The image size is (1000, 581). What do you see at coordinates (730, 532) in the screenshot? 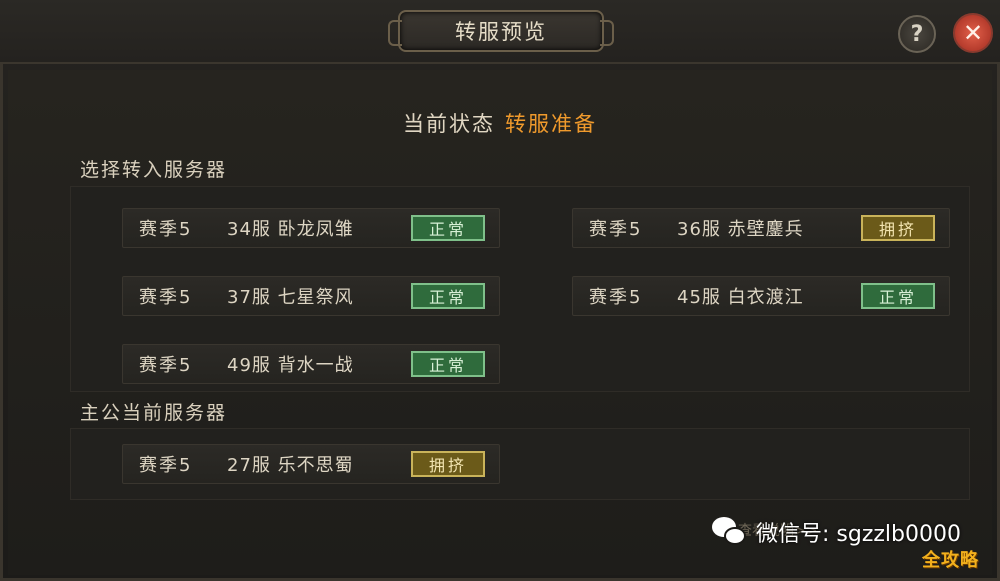
I see `wechat-icon` at bounding box center [730, 532].